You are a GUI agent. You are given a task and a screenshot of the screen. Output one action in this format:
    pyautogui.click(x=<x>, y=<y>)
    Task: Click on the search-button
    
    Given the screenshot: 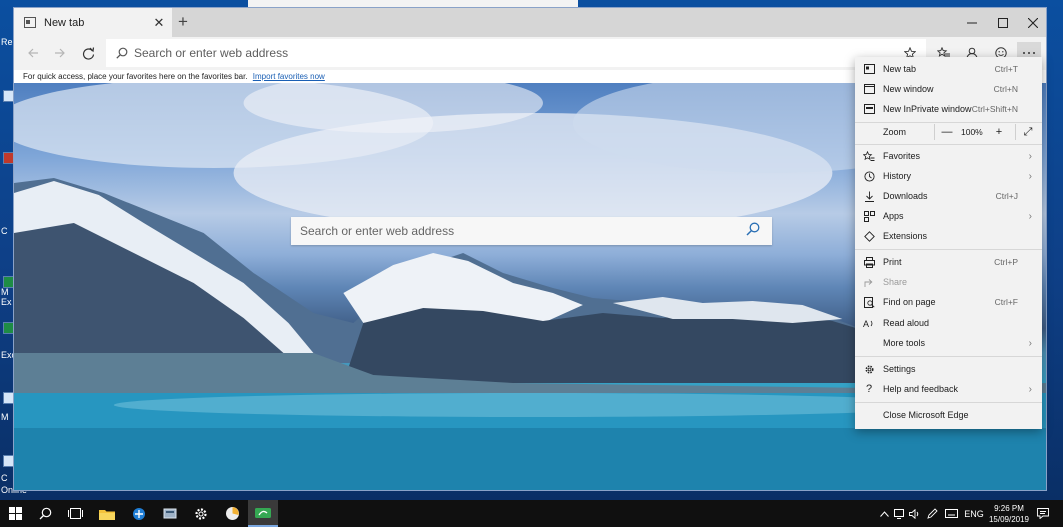 What is the action you would take?
    pyautogui.click(x=45, y=513)
    